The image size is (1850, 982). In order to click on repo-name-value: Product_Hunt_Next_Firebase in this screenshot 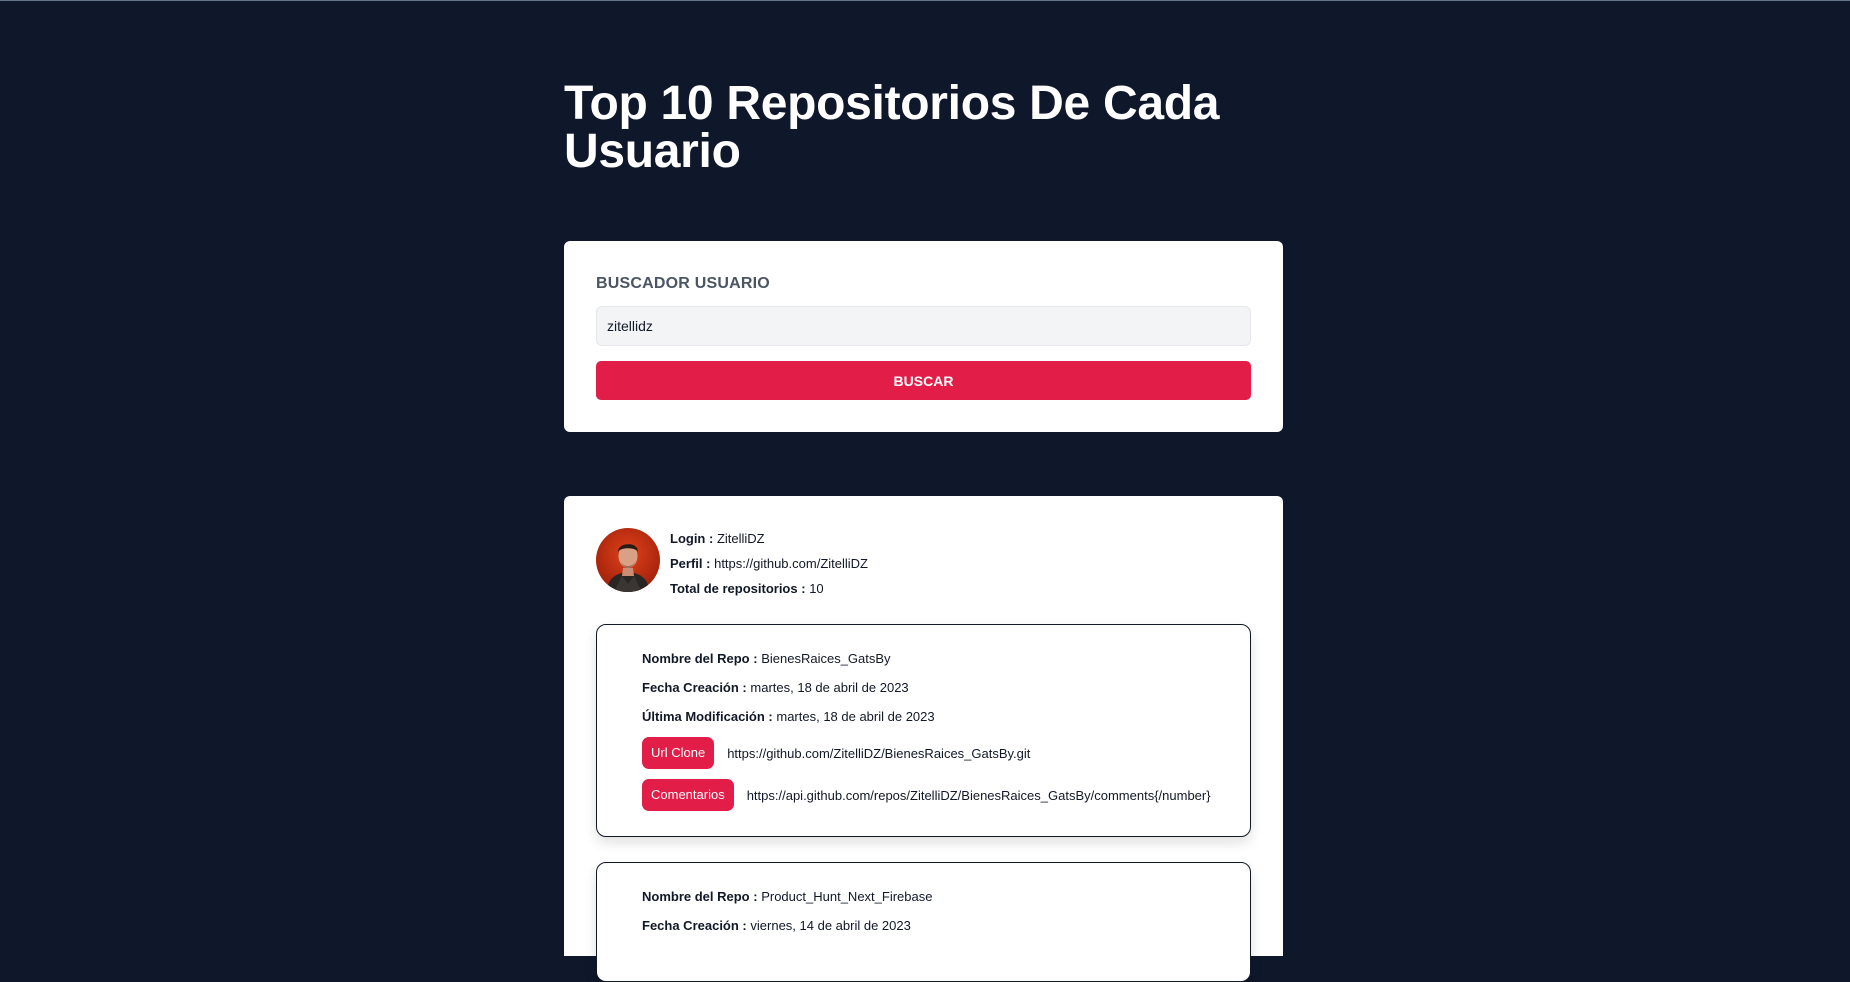, I will do `click(847, 896)`.